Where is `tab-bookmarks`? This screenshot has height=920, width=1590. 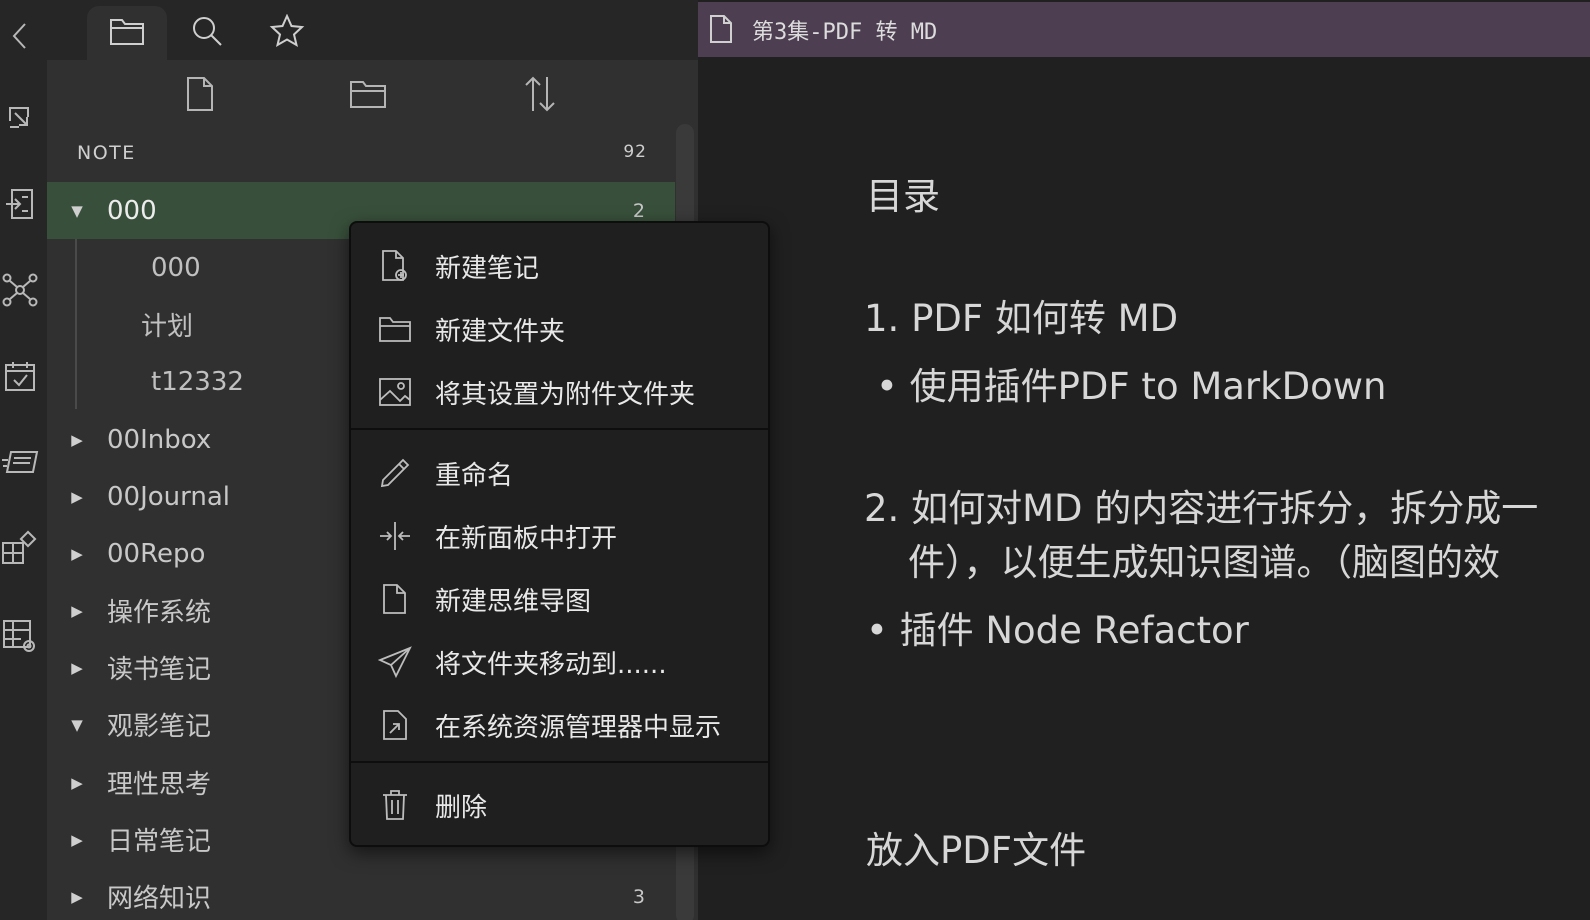 tab-bookmarks is located at coordinates (287, 33).